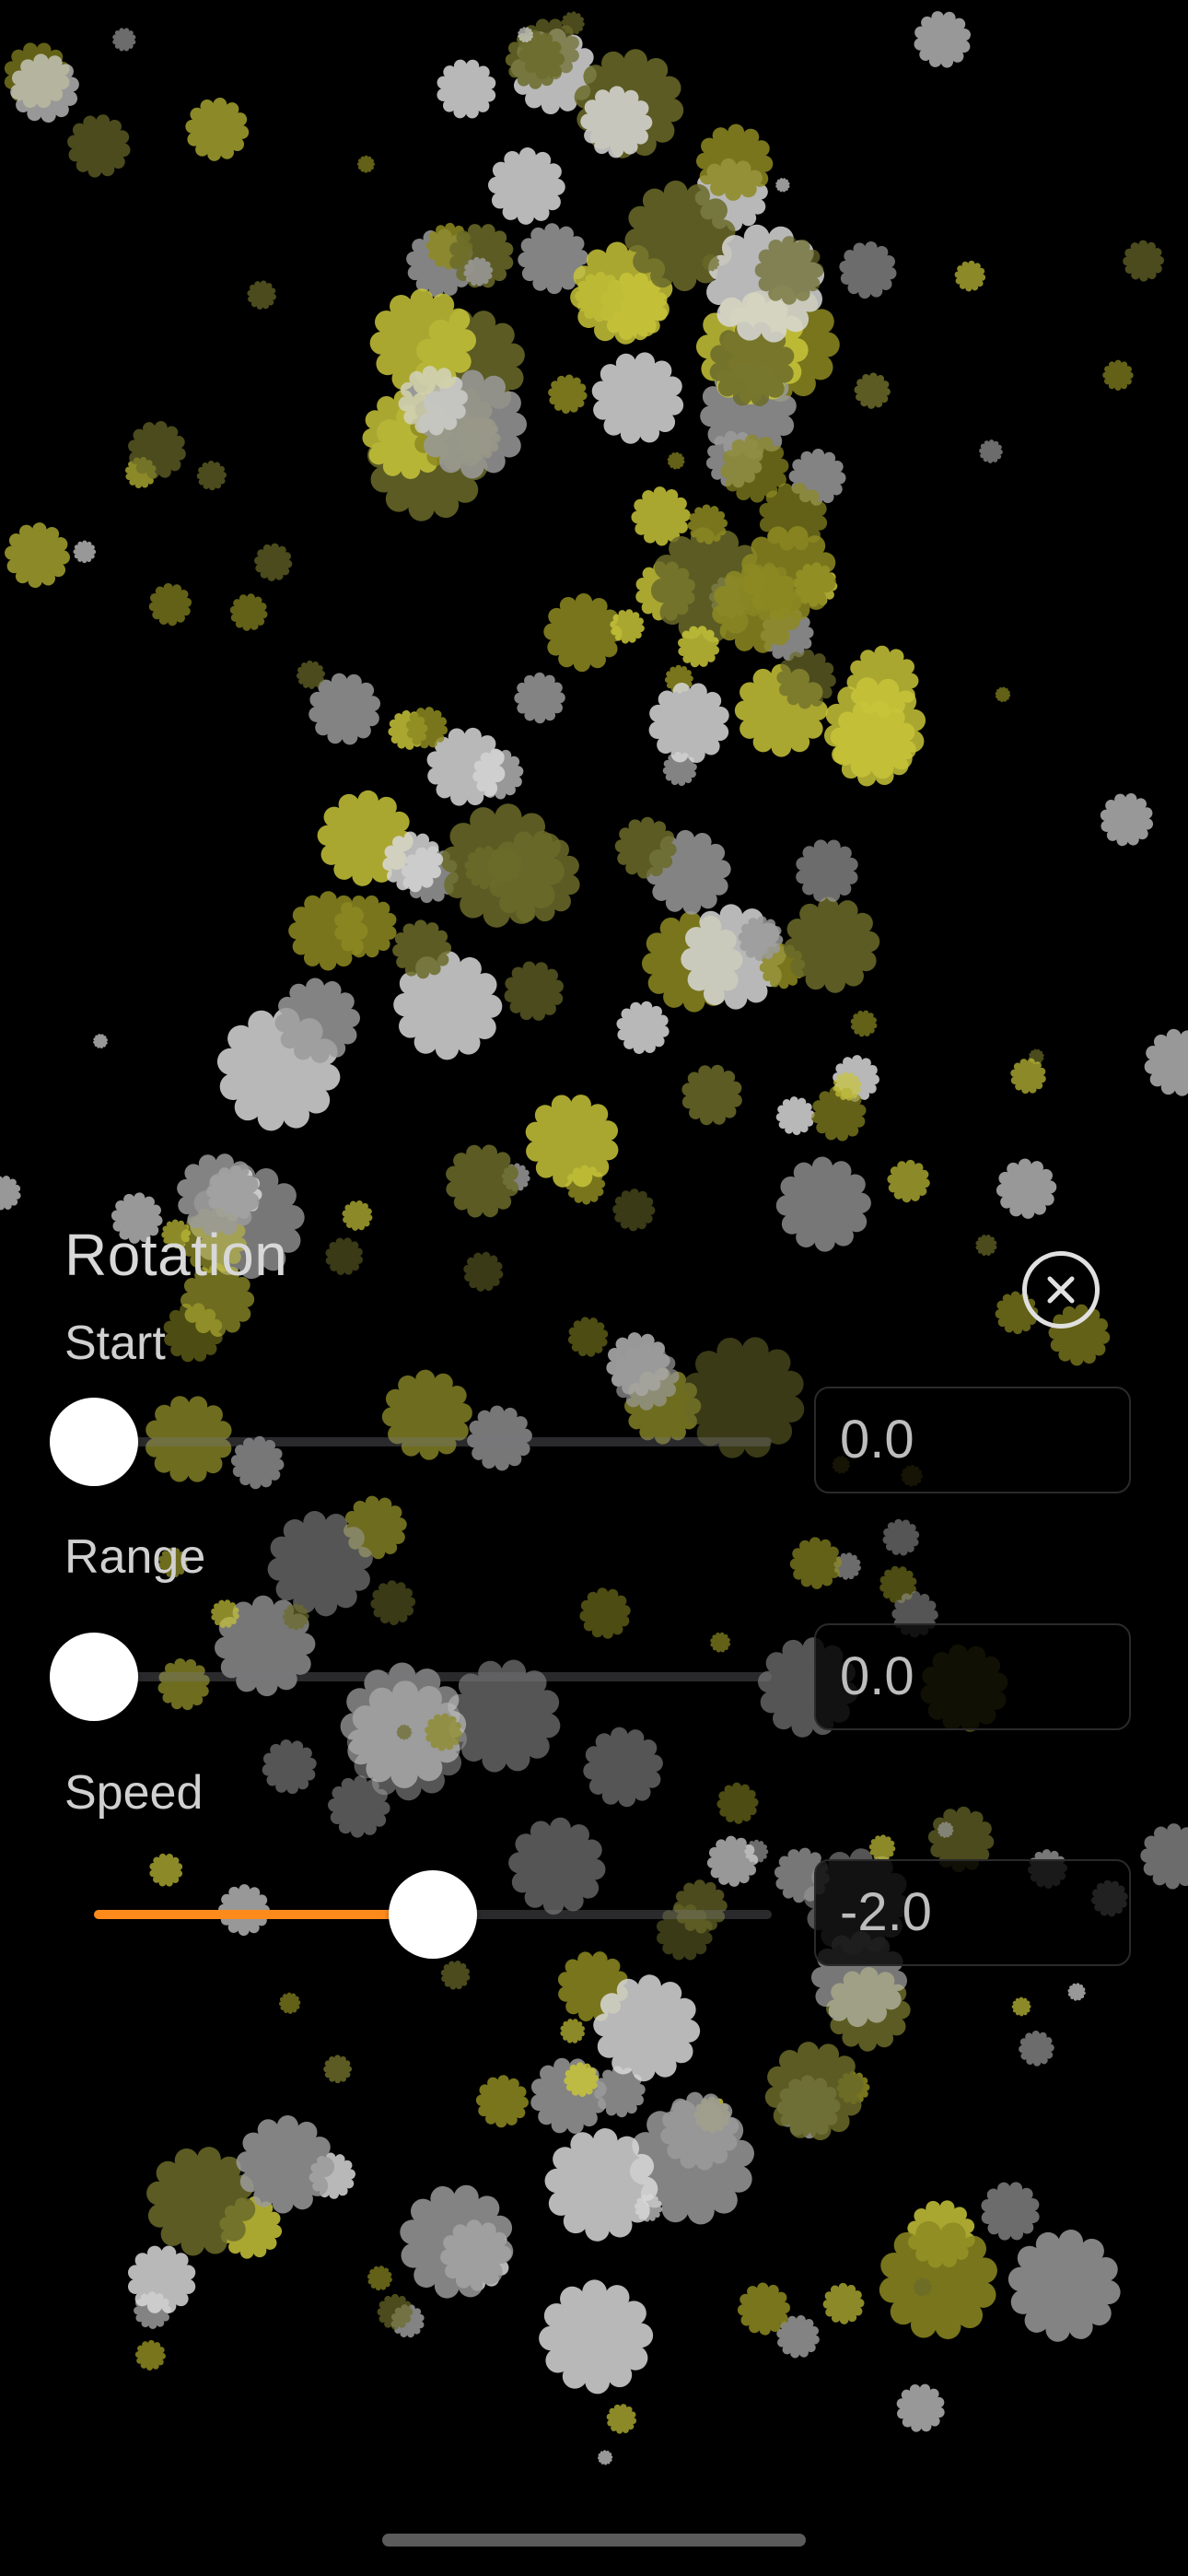 The width and height of the screenshot is (1188, 2576). I want to click on speed-slider-thumb, so click(433, 1914).